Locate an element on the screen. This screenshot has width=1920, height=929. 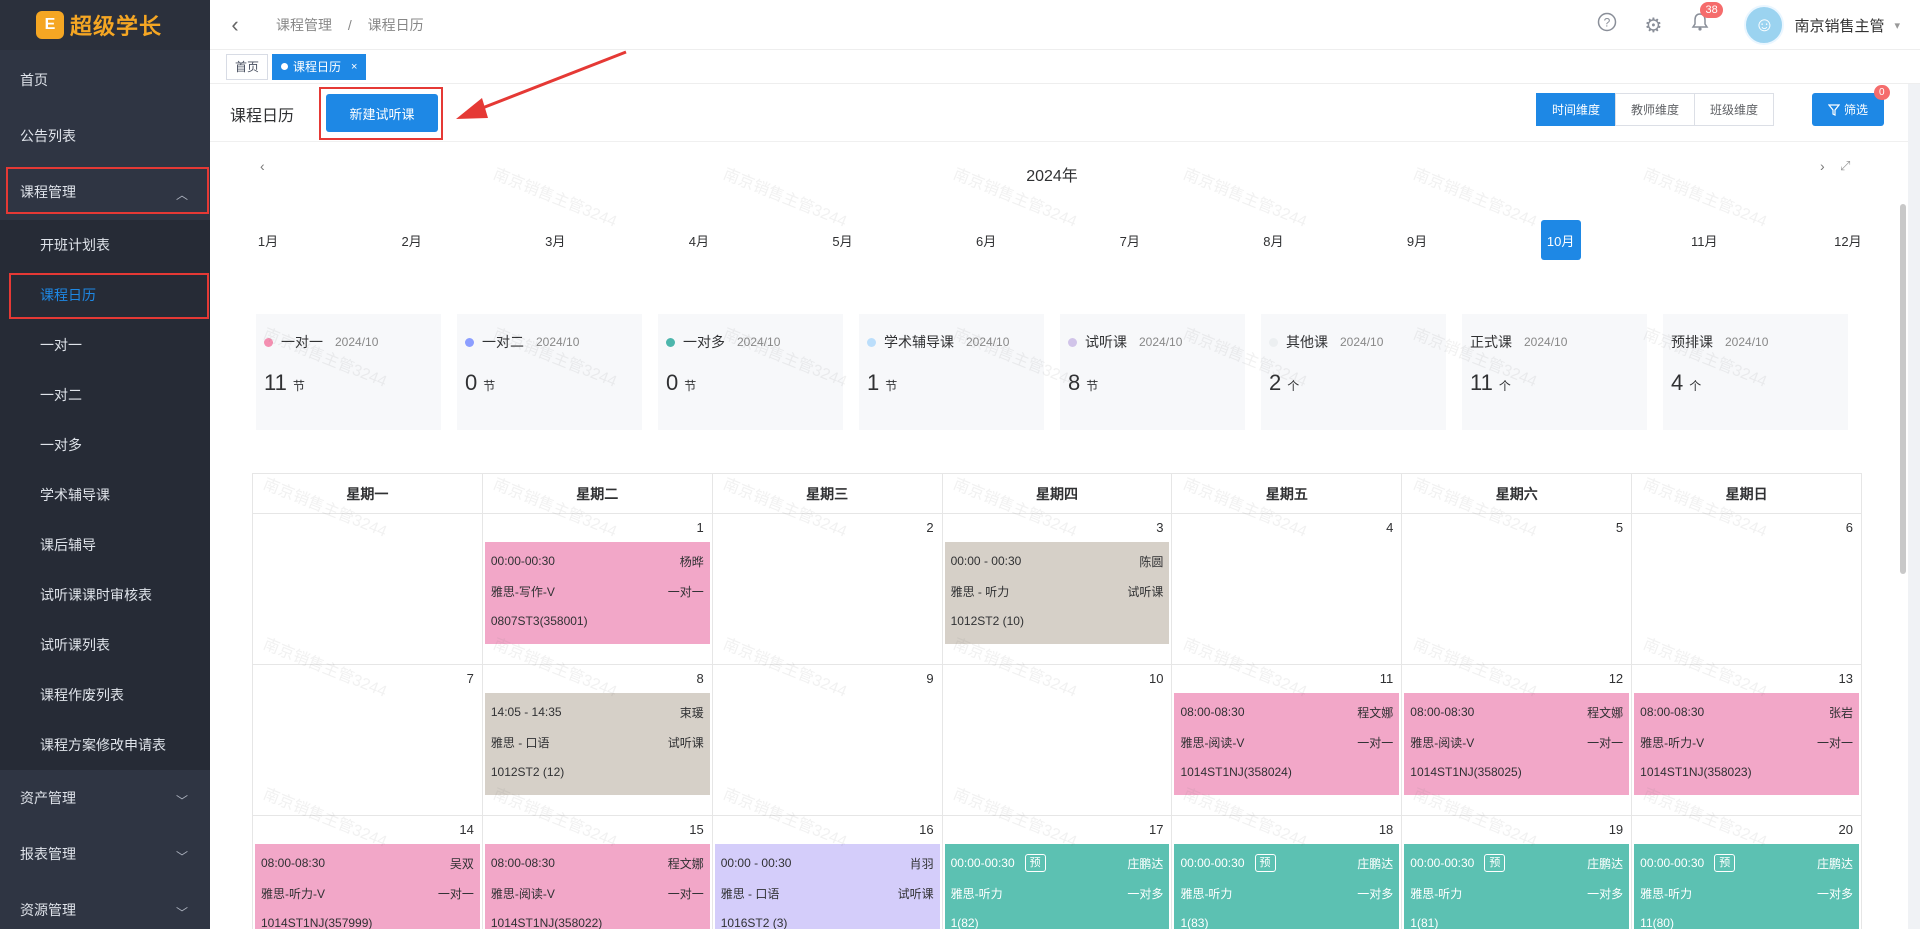
month-1: 1月 is located at coordinates (268, 240).